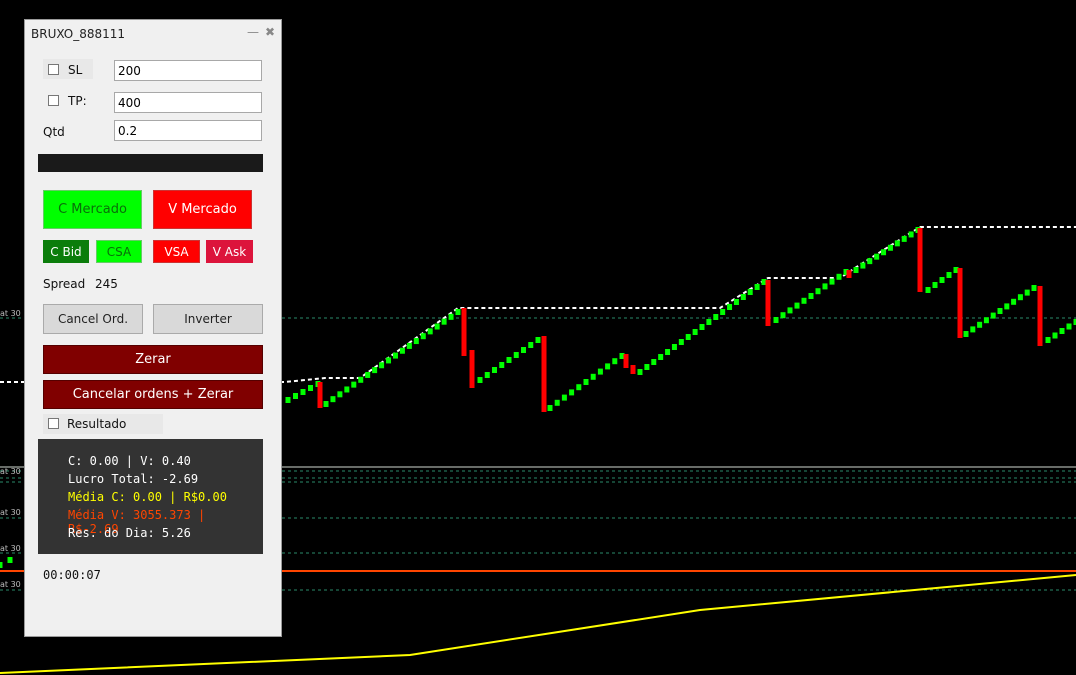 This screenshot has height=675, width=1076. Describe the element at coordinates (54, 132) in the screenshot. I see `qtd-label: Qtd` at that location.